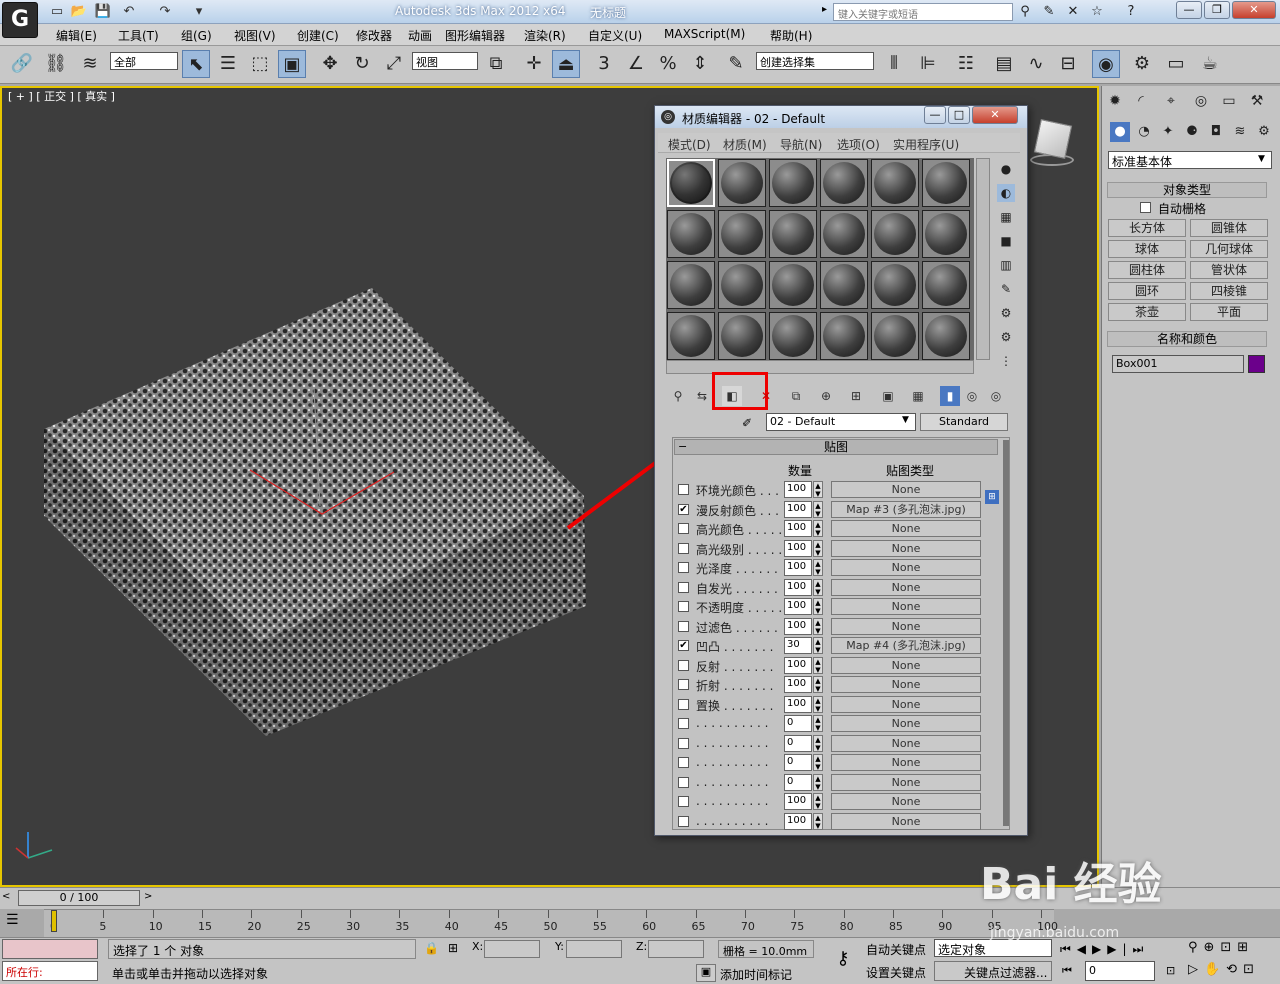 This screenshot has height=984, width=1280. Describe the element at coordinates (745, 144) in the screenshot. I see `mat-menu-material: 材质(M)` at that location.